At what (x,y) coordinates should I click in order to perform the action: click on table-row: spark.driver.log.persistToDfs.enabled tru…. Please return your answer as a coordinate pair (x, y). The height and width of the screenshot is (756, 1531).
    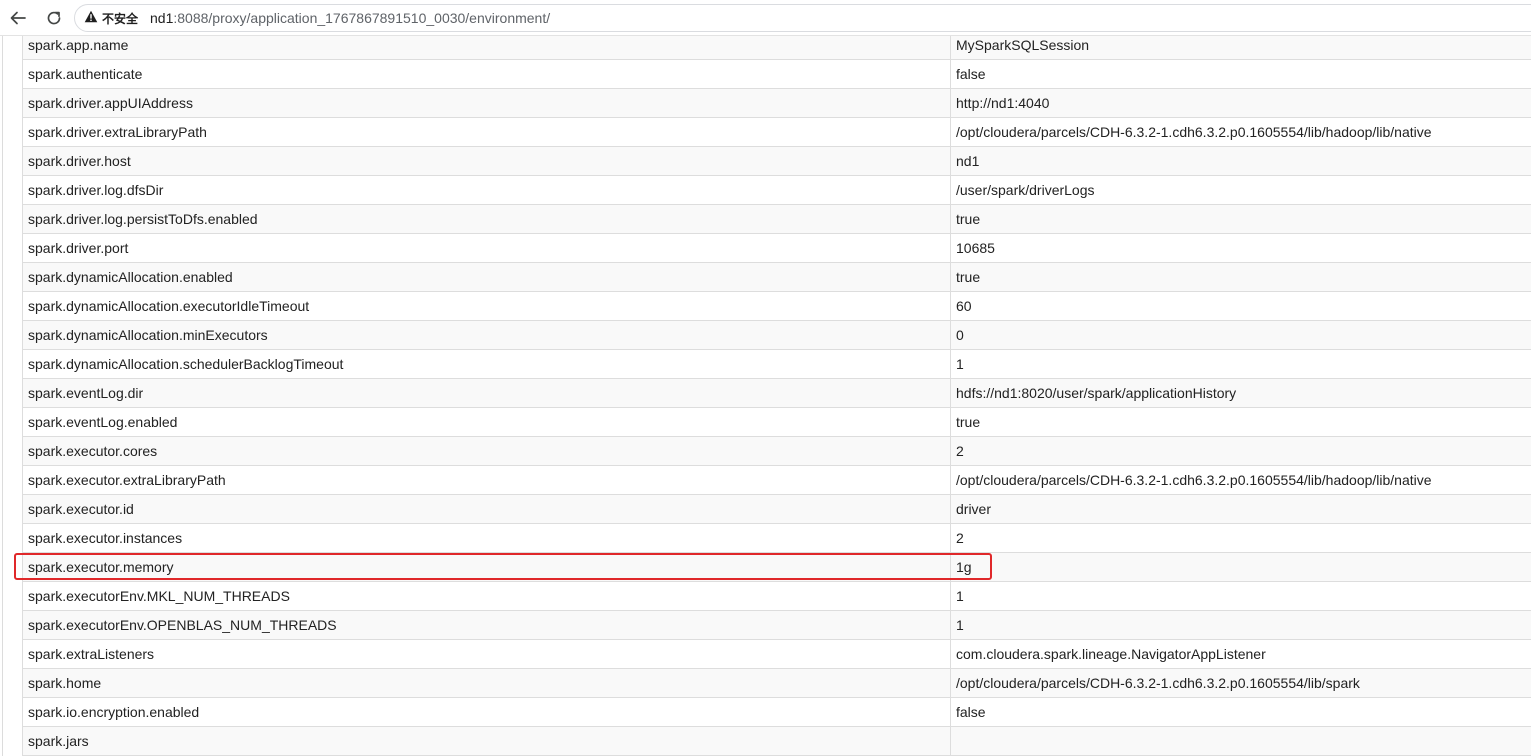
    Looking at the image, I should click on (776, 219).